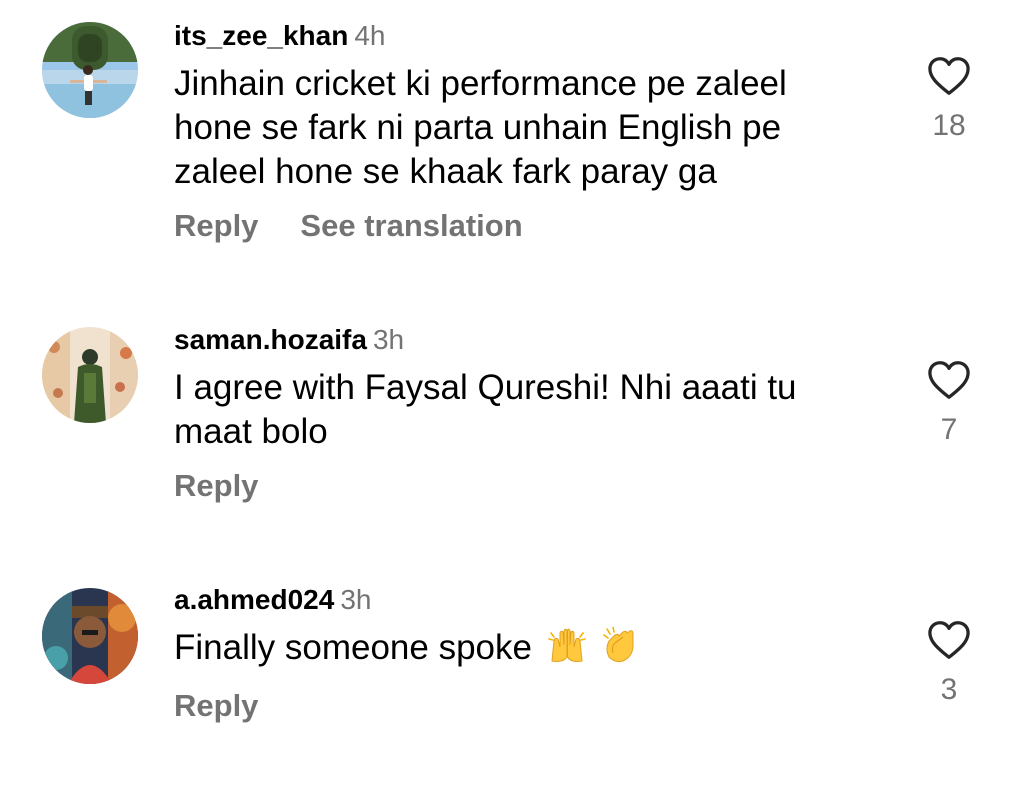 This screenshot has width=1024, height=785. Describe the element at coordinates (270, 339) in the screenshot. I see `comment-username: saman.hozaifa` at that location.